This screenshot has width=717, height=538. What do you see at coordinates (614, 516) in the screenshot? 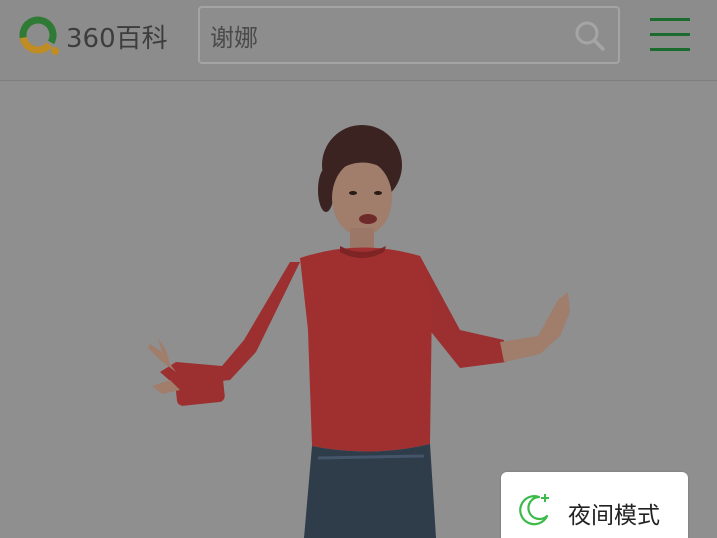
I see `night-mode-label: 夜间模式` at bounding box center [614, 516].